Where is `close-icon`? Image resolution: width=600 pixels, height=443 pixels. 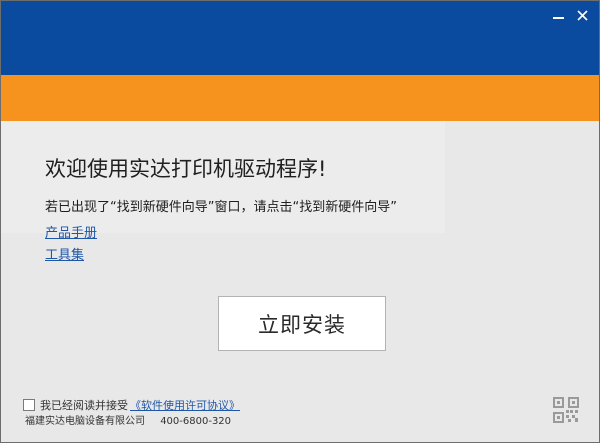 close-icon is located at coordinates (582, 15).